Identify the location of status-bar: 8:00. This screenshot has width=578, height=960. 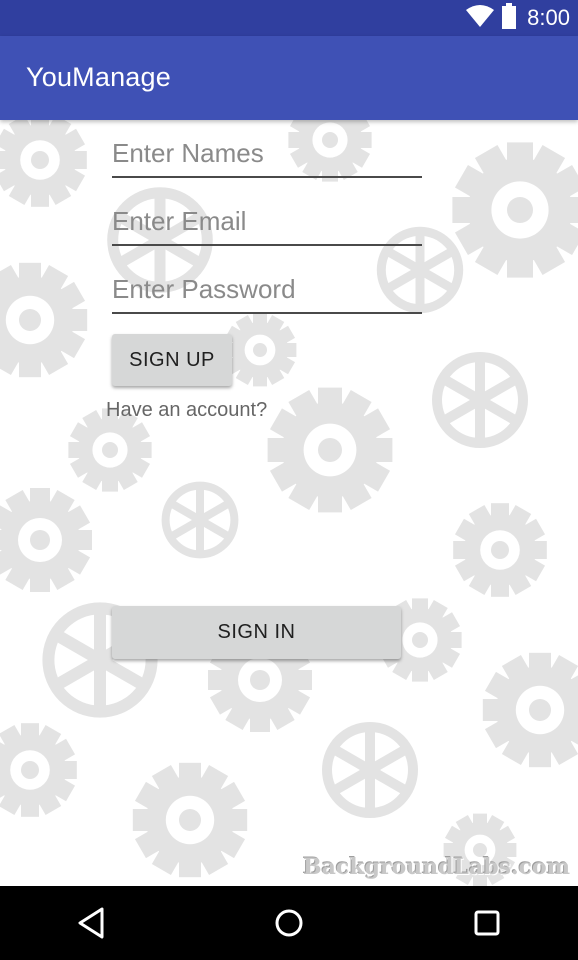
(289, 18).